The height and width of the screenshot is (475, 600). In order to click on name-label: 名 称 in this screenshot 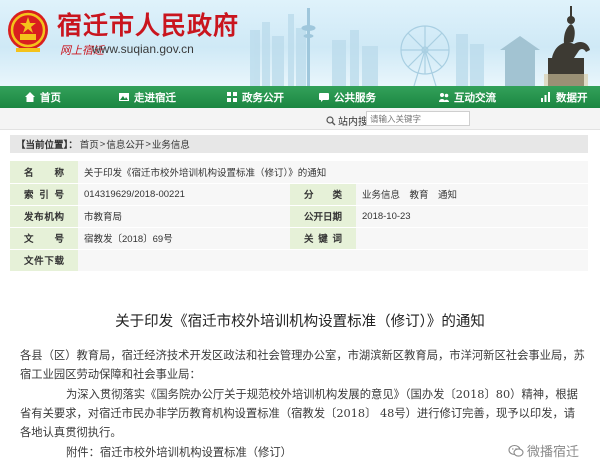, I will do `click(44, 172)`.